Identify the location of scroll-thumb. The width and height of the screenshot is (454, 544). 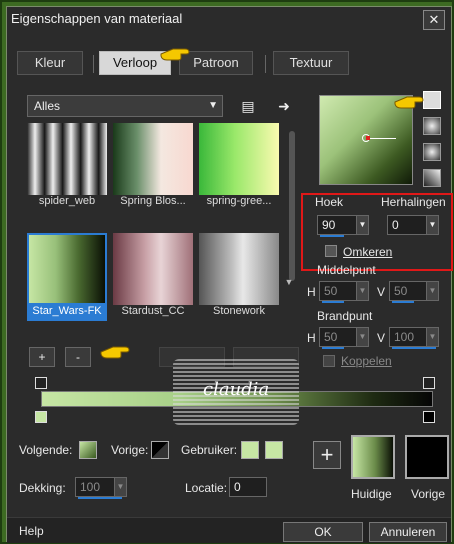
(292, 206).